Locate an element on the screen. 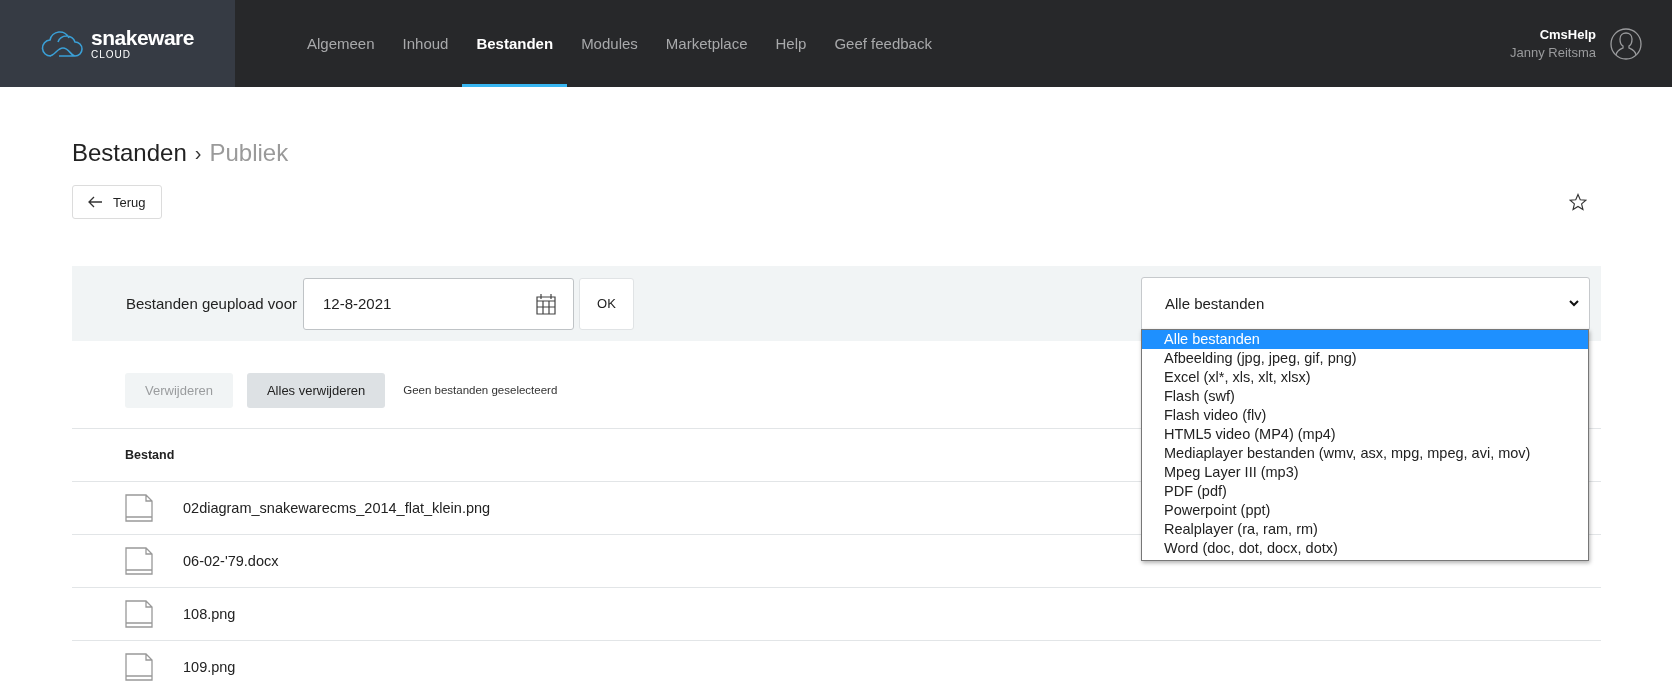  user-name: Janny Reitsma is located at coordinates (1553, 52).